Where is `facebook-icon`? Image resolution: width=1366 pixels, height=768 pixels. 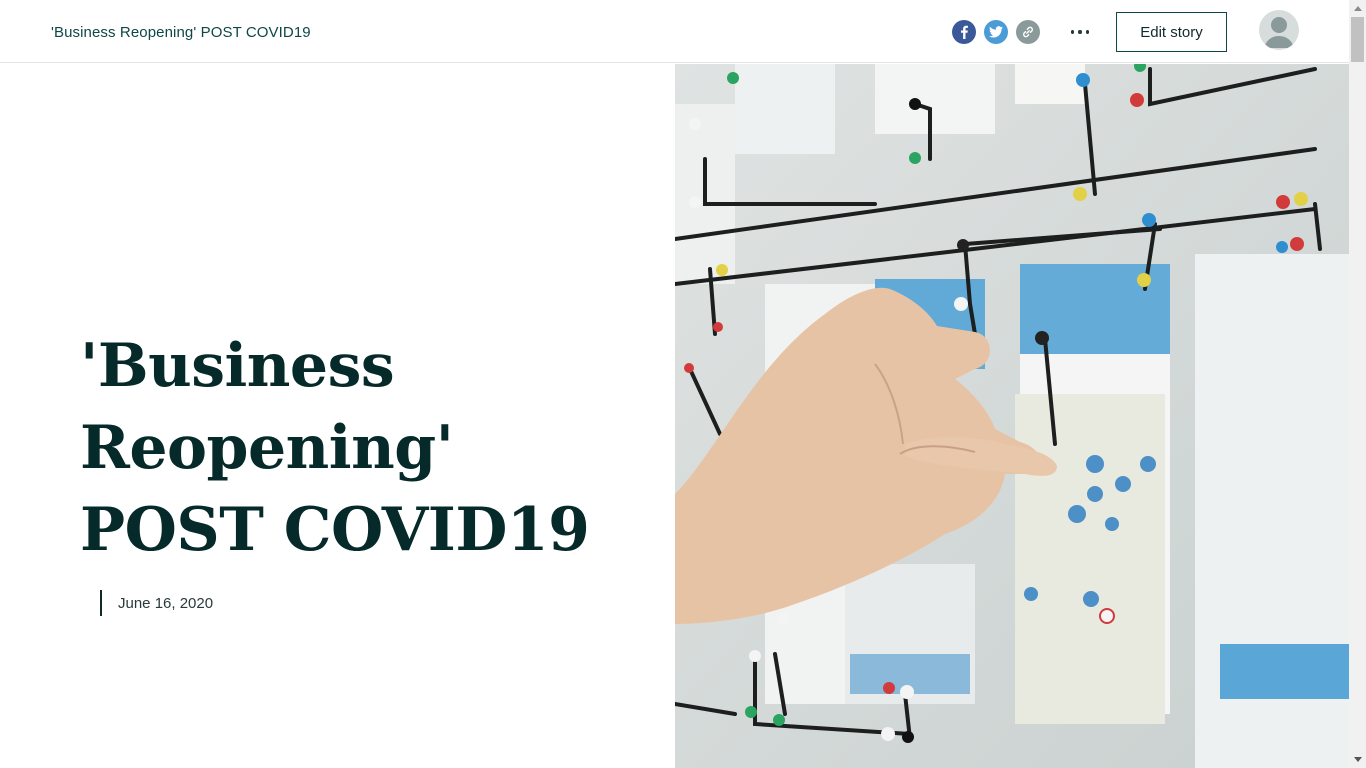 facebook-icon is located at coordinates (964, 32).